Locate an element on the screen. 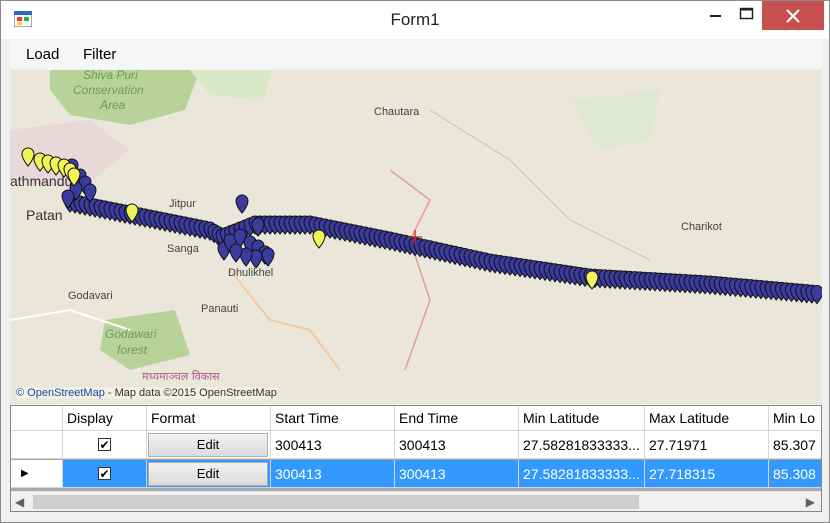 The width and height of the screenshot is (830, 523). col-header-min-longitude: Min Lo is located at coordinates (795, 418).